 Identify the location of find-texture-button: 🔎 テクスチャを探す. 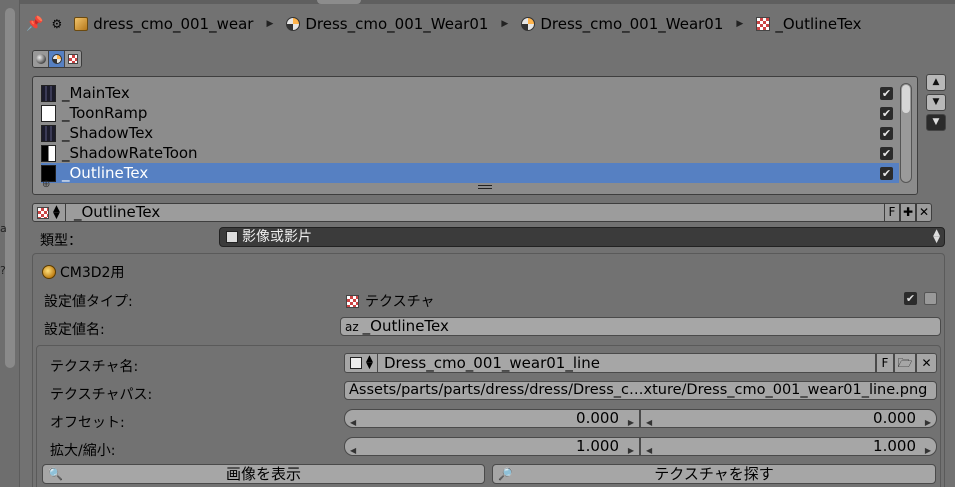
(714, 474).